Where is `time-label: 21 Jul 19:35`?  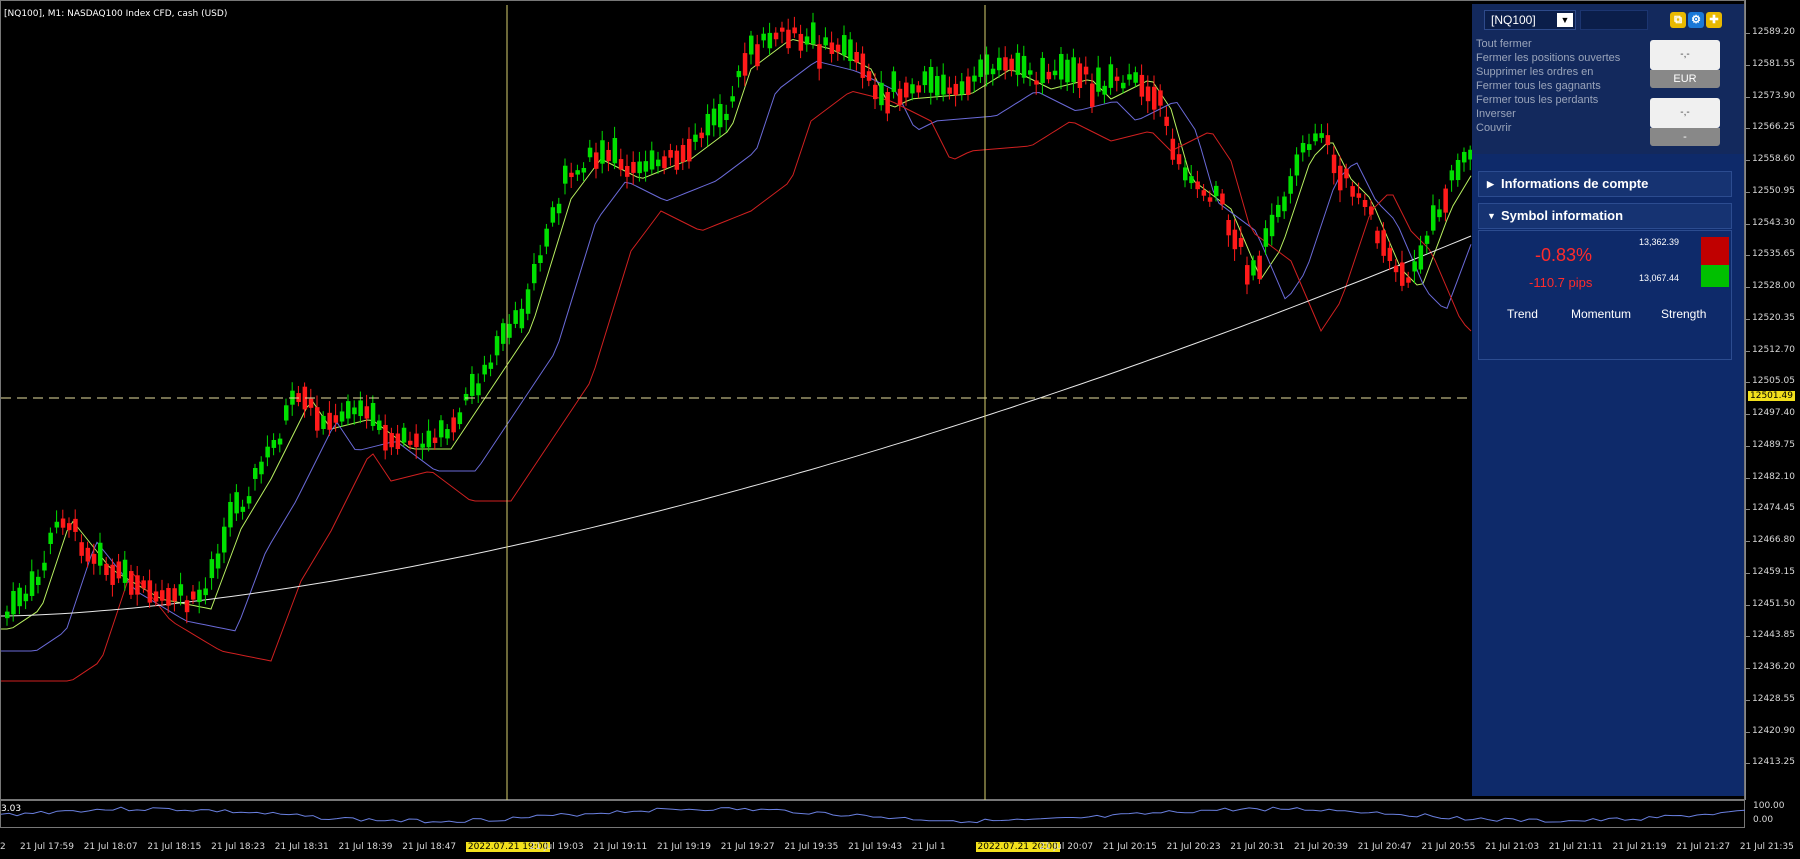
time-label: 21 Jul 19:35 is located at coordinates (811, 847).